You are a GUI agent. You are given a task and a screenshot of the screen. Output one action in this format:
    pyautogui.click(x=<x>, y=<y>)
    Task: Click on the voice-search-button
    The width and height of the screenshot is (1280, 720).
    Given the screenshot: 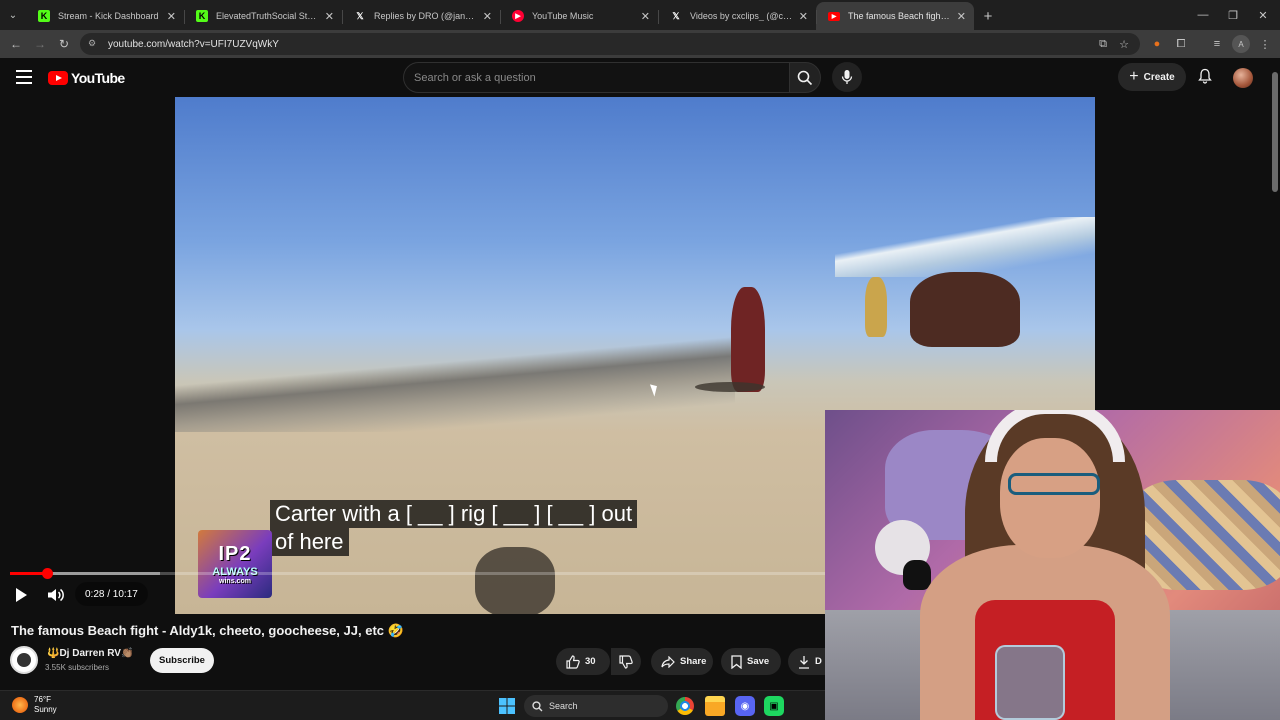 What is the action you would take?
    pyautogui.click(x=847, y=77)
    